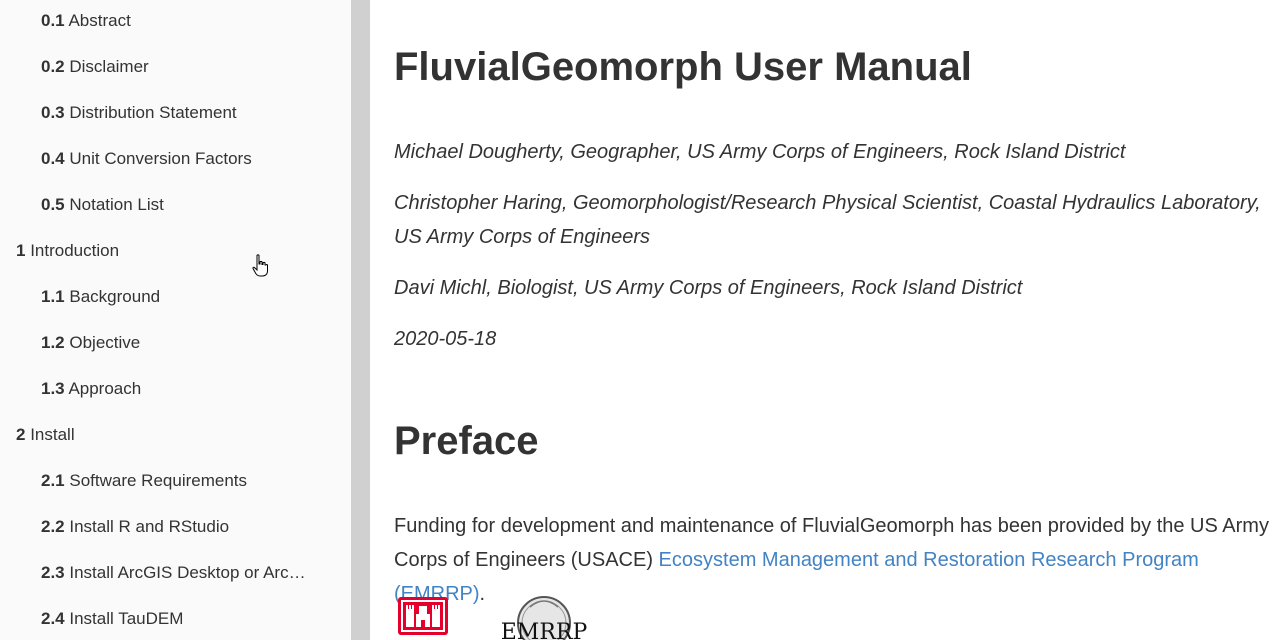 This screenshot has width=1280, height=640. What do you see at coordinates (21, 250) in the screenshot?
I see `toc-number: 1` at bounding box center [21, 250].